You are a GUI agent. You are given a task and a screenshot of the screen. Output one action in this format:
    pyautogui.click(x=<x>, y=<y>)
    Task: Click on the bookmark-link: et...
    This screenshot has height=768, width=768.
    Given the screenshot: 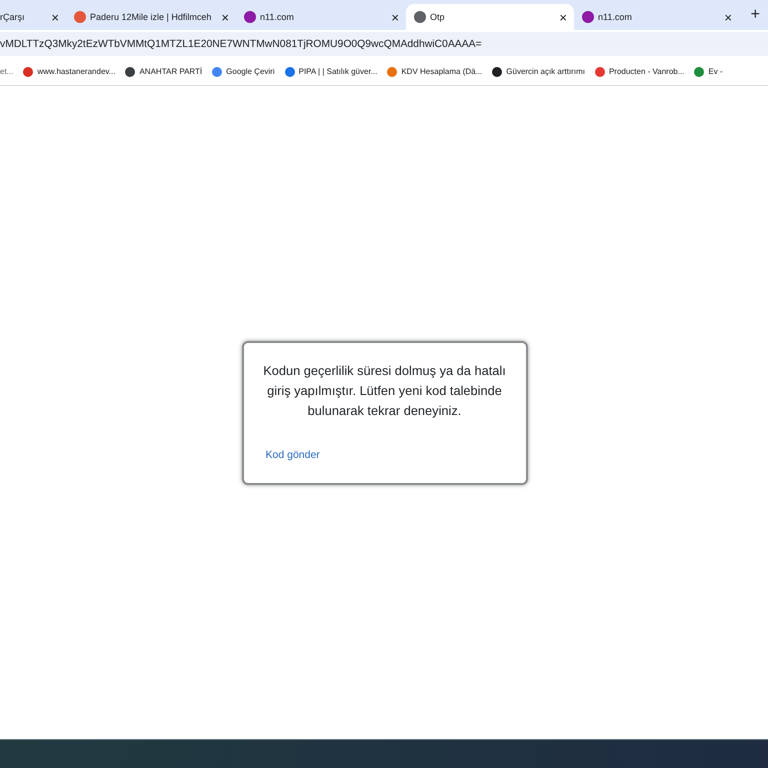 What is the action you would take?
    pyautogui.click(x=7, y=71)
    